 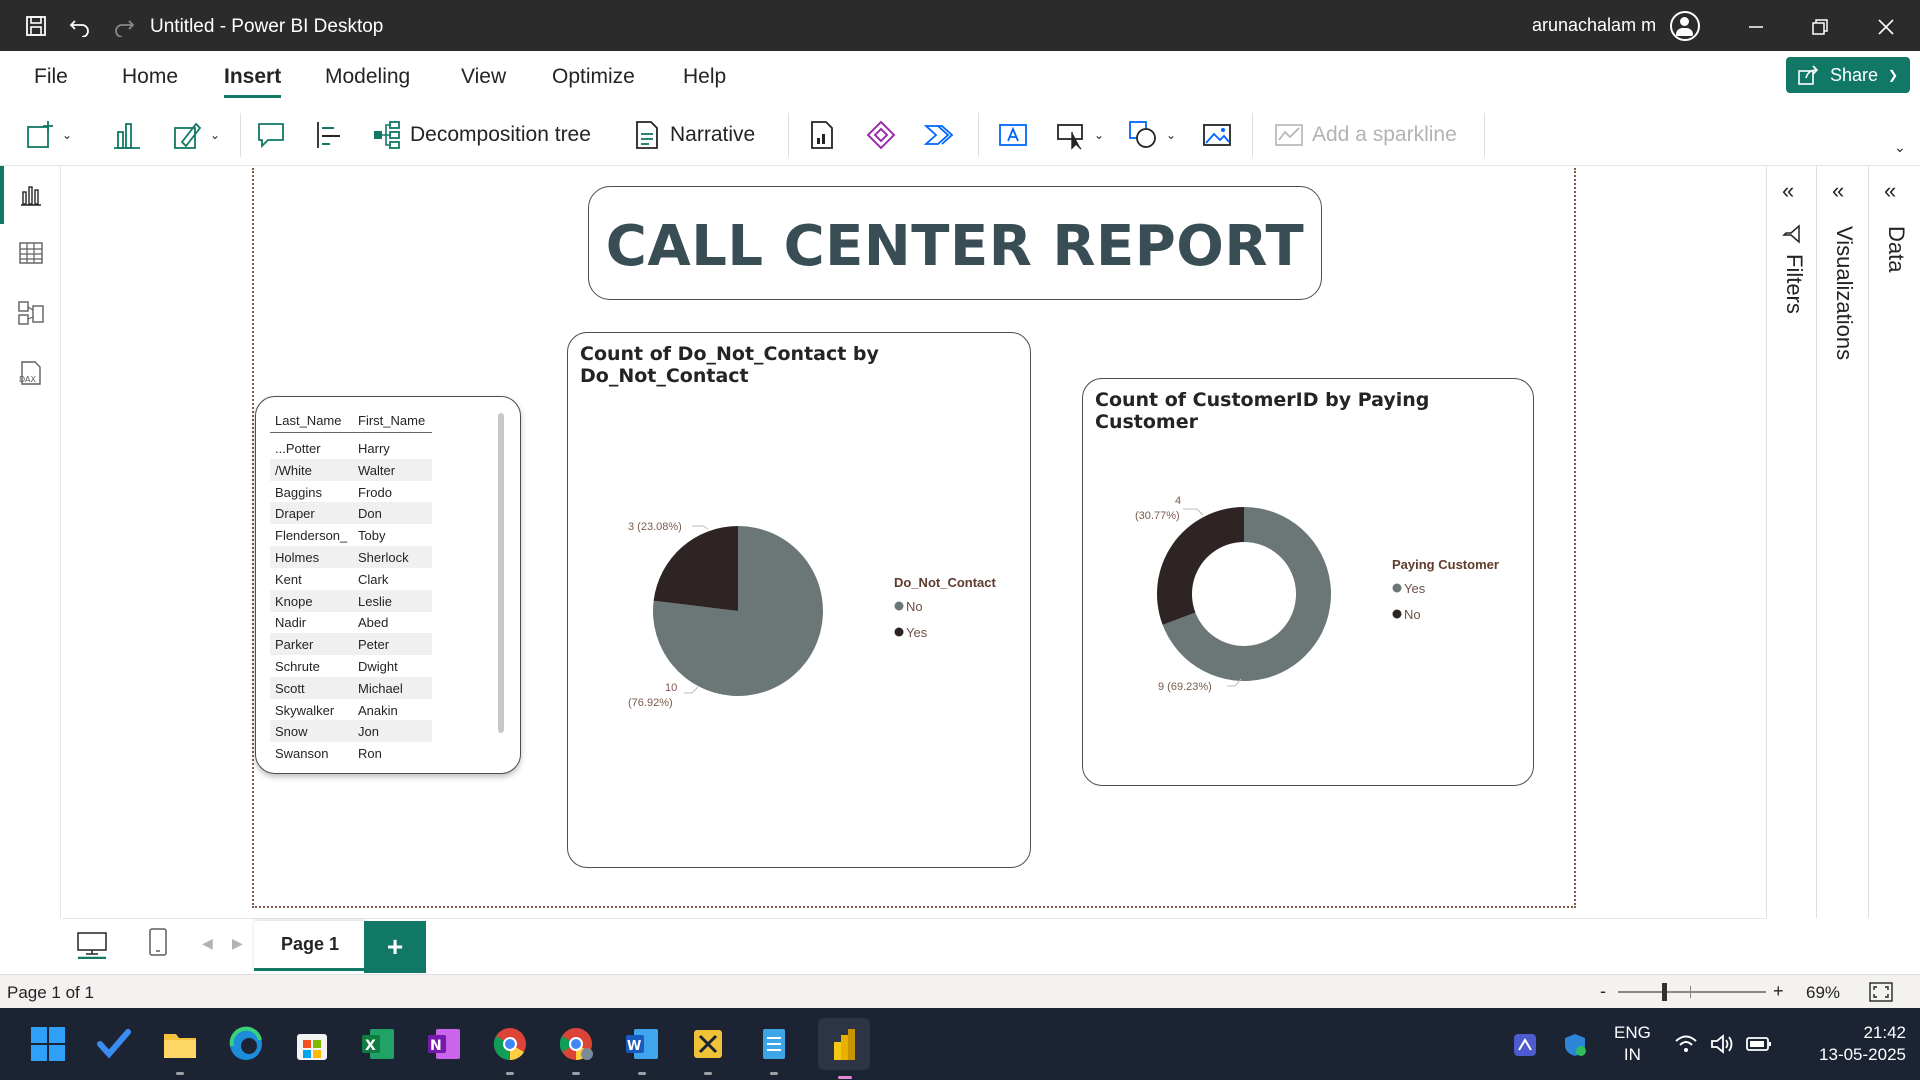 What do you see at coordinates (708, 1048) in the screenshot?
I see `snipping-tool-icon` at bounding box center [708, 1048].